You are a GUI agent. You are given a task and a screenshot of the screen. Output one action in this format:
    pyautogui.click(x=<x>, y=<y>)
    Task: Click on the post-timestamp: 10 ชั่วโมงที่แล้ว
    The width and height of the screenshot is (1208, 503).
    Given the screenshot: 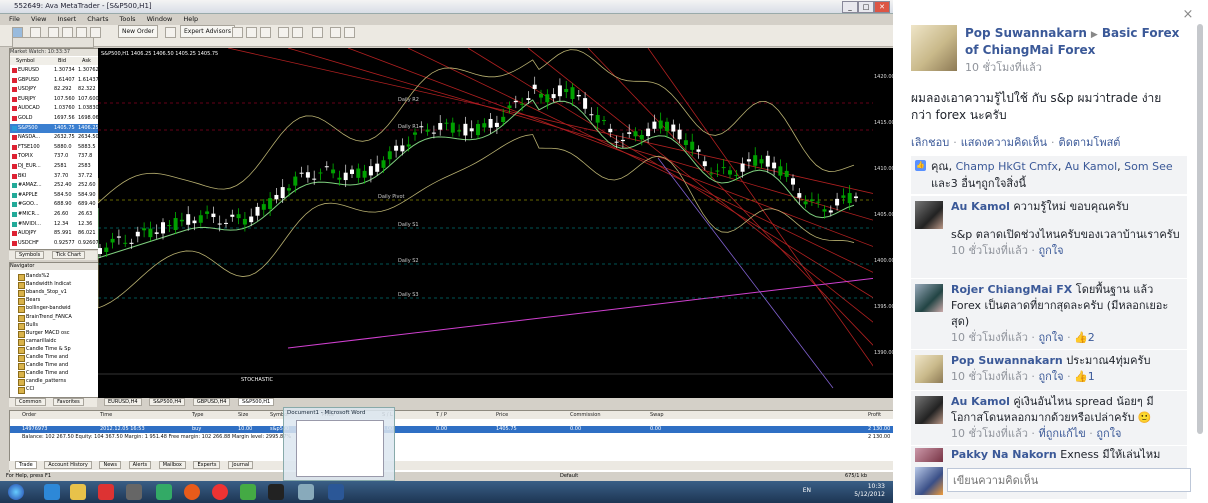 What is the action you would take?
    pyautogui.click(x=1003, y=67)
    